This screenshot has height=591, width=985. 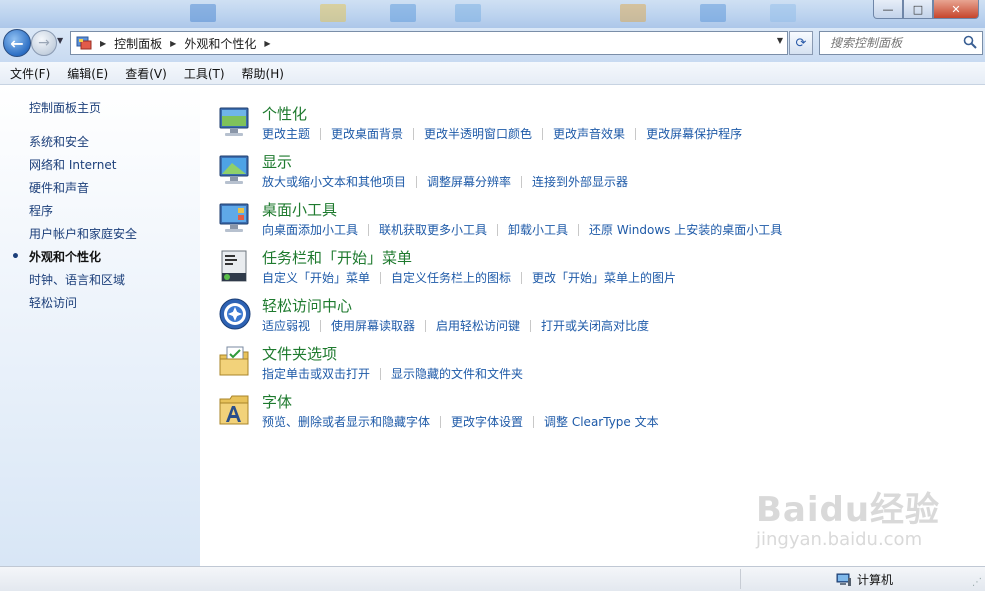 What do you see at coordinates (100, 257) in the screenshot?
I see `sidebar-item-appearance-current: 外观和个性化` at bounding box center [100, 257].